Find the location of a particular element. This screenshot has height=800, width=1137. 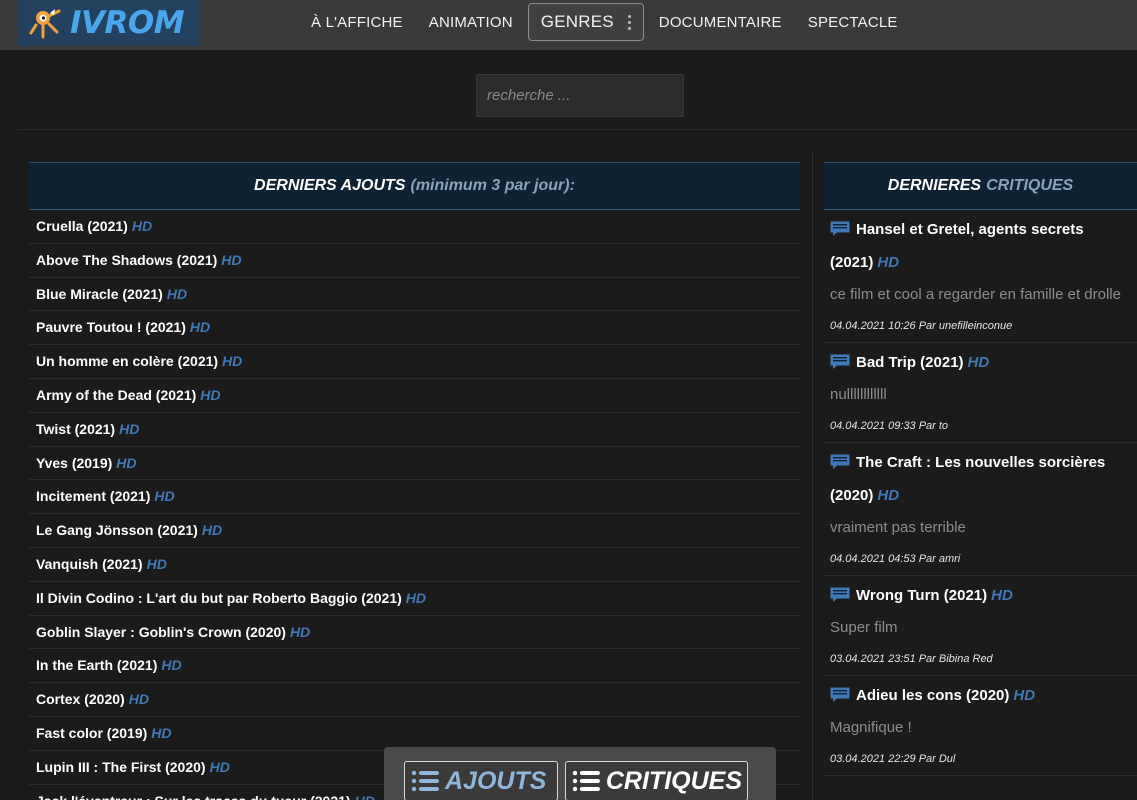

latest-reviews-header: DERNIERES CRITIQUES is located at coordinates (980, 186).